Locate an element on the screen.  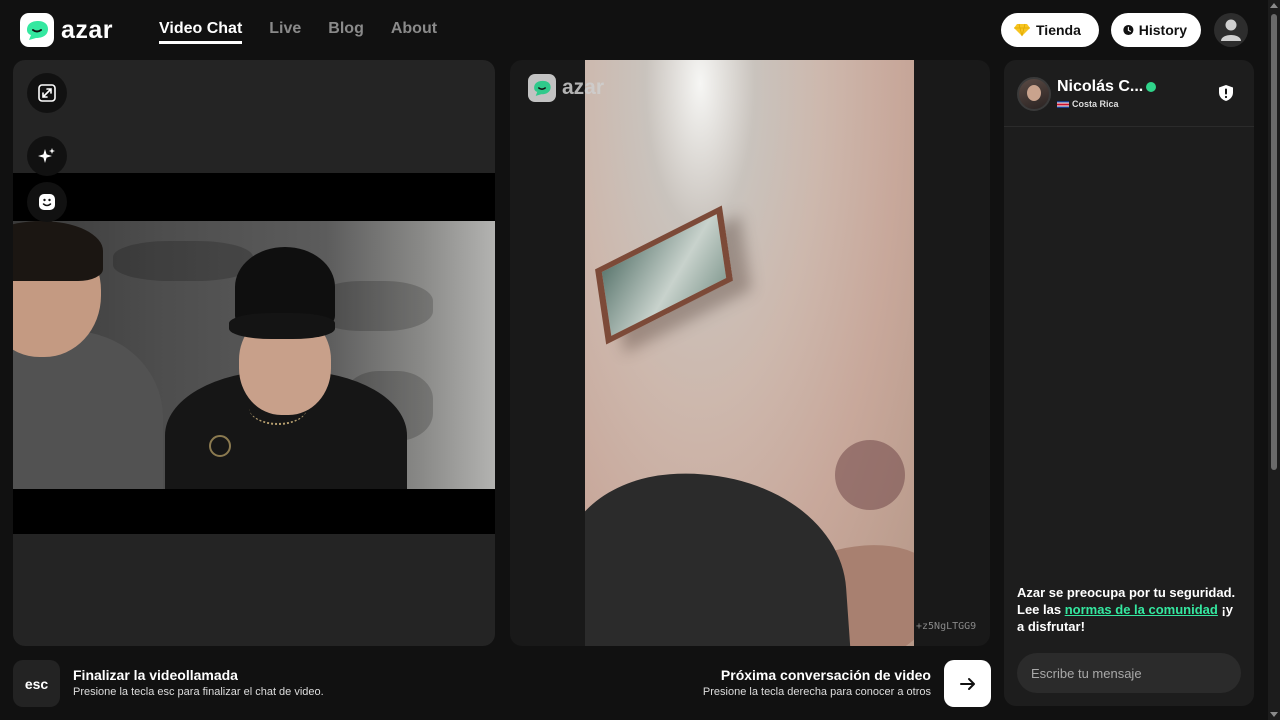
shirt-logo is located at coordinates (220, 446).